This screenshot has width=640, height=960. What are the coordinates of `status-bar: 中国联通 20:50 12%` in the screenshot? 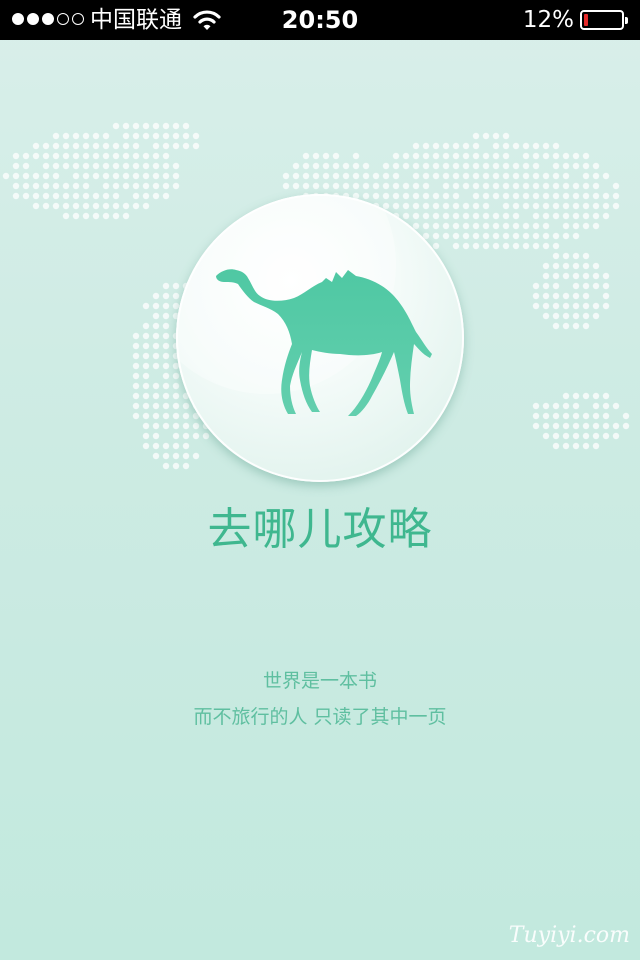 It's located at (320, 20).